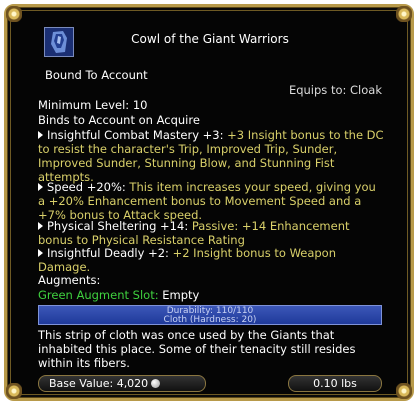  Describe the element at coordinates (69, 280) in the screenshot. I see `augments-label: Augments:` at that location.